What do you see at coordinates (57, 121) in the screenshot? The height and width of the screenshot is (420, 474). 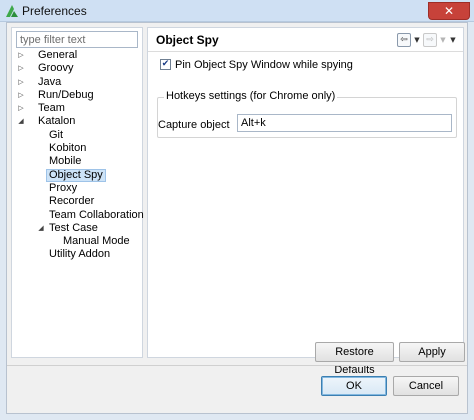 I see `tree-item-label: Katalon` at bounding box center [57, 121].